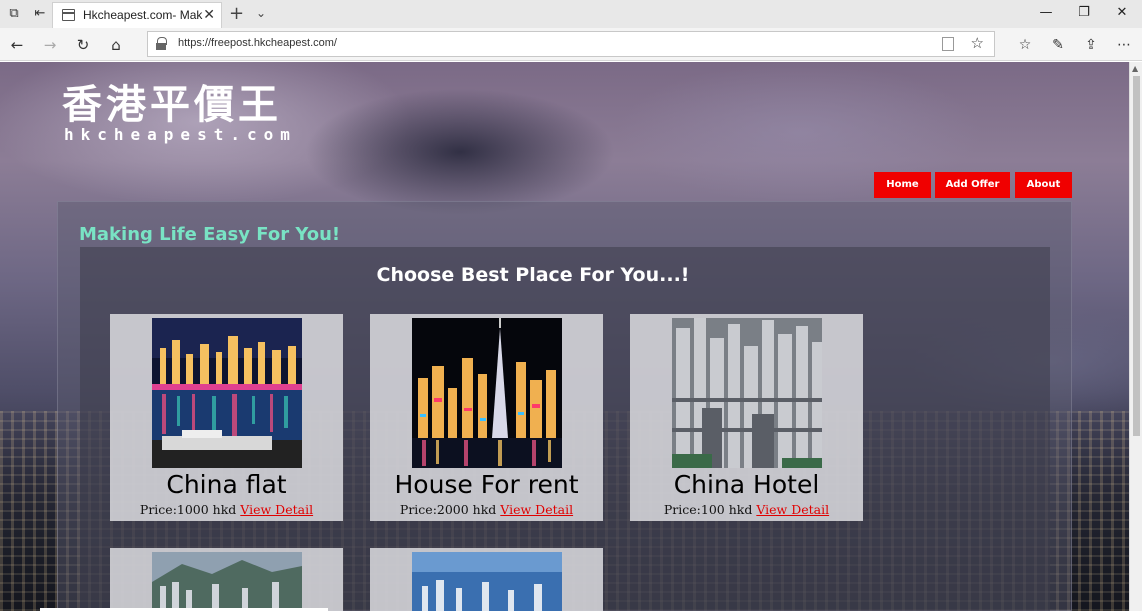  I want to click on refresh-icon: ↻, so click(83, 45).